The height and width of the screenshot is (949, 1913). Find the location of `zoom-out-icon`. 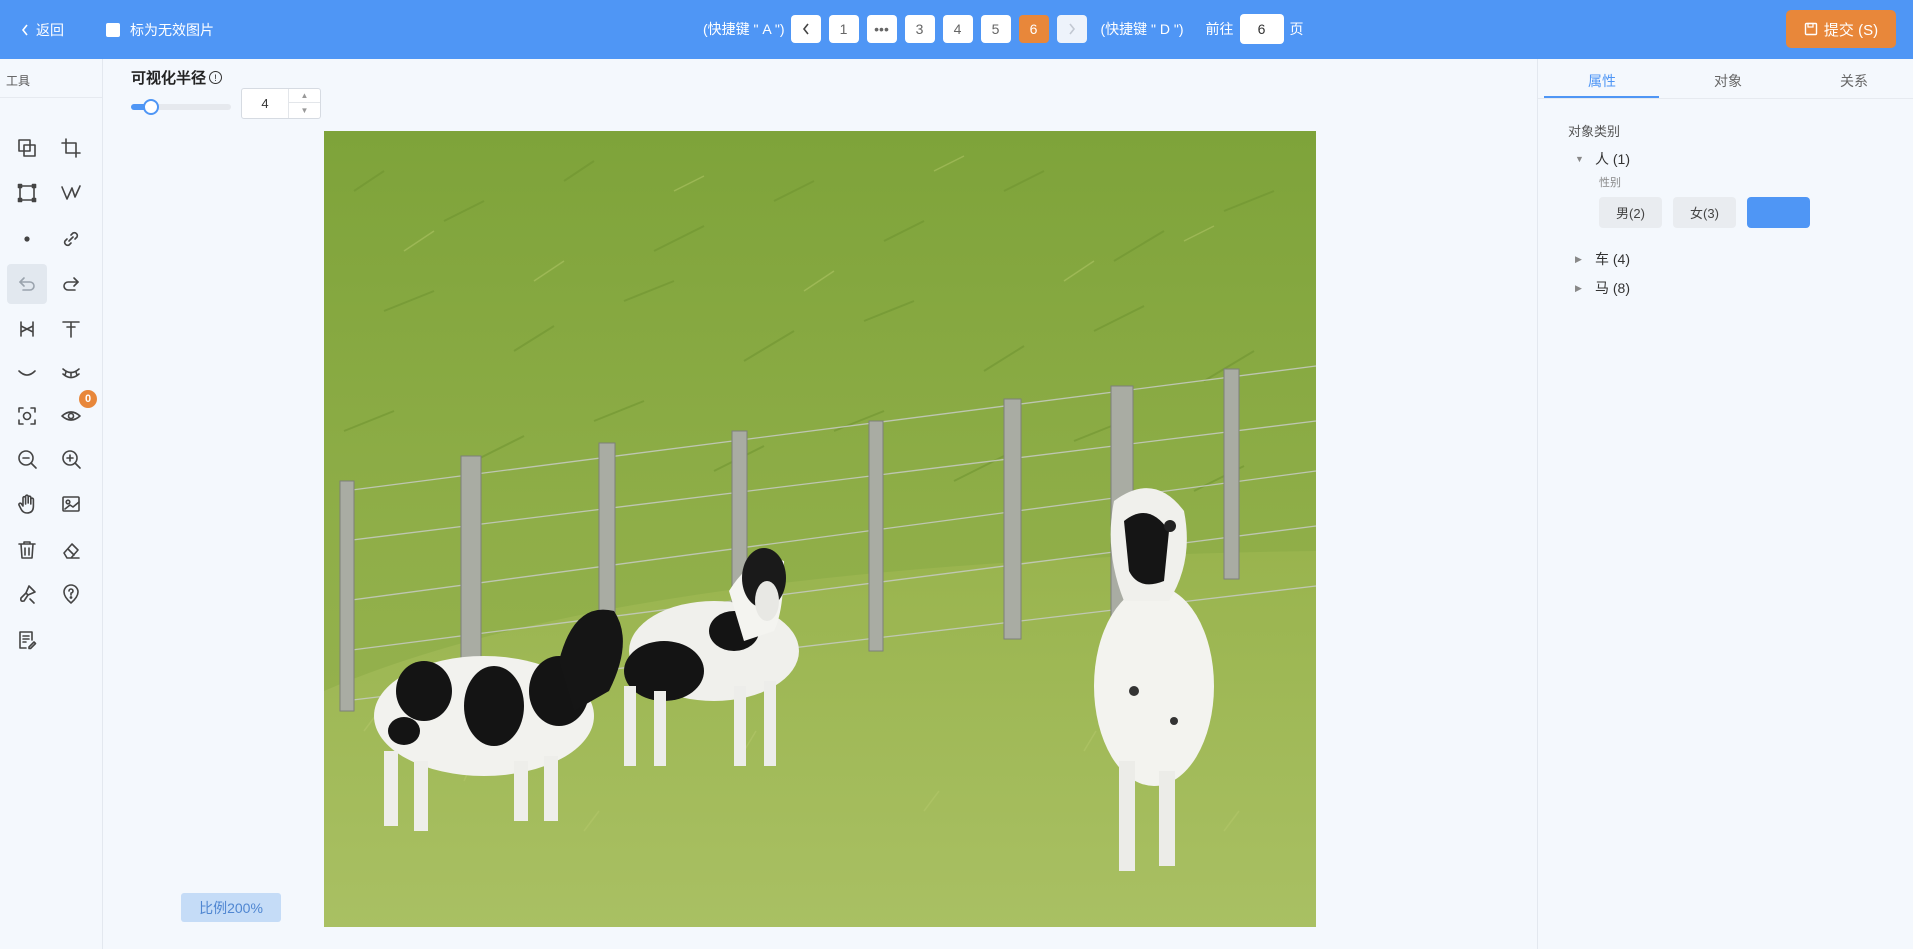

zoom-out-icon is located at coordinates (27, 459).